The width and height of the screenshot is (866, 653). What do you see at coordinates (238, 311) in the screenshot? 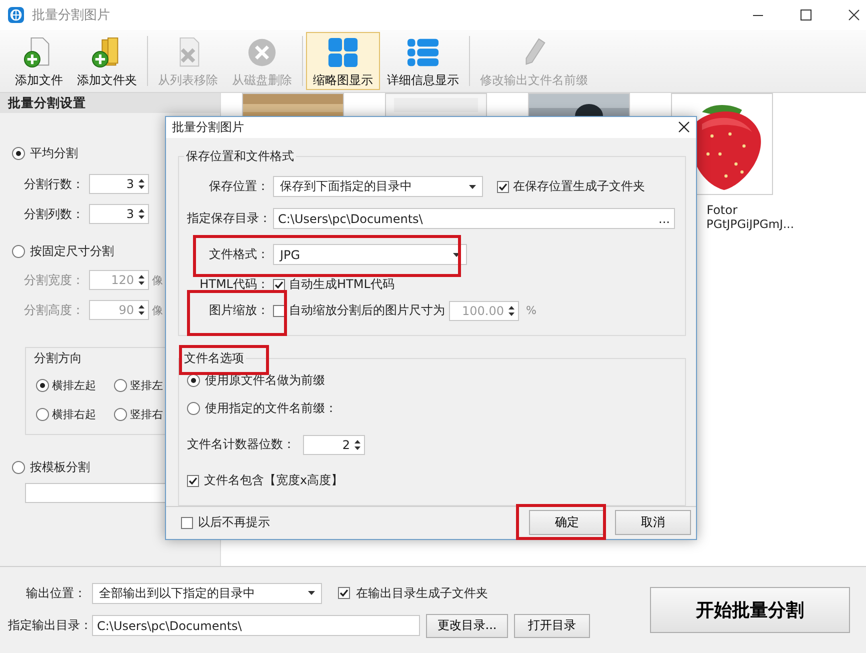
I see `field-label: 图片缩放：` at bounding box center [238, 311].